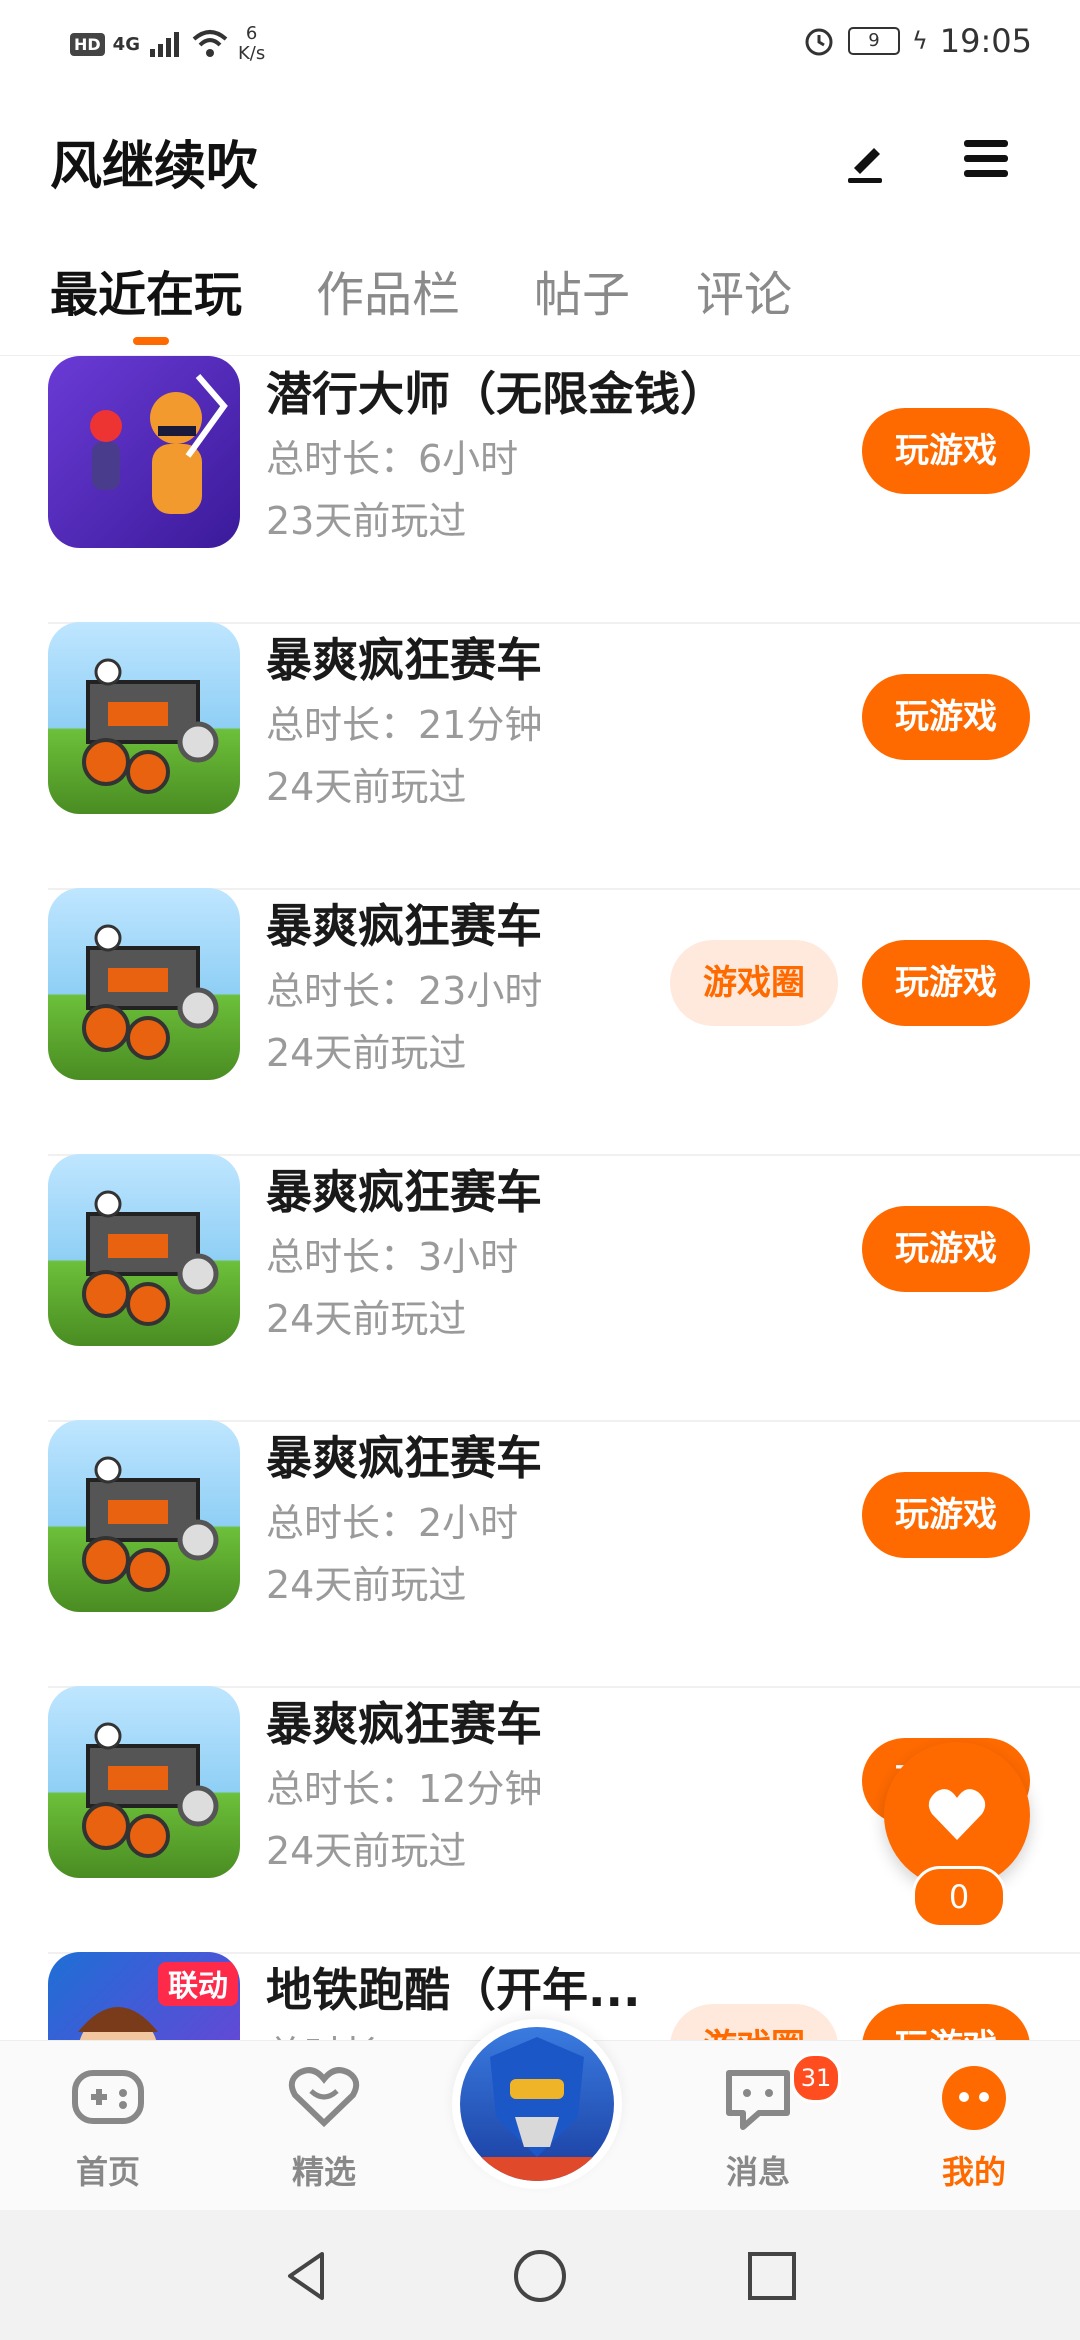  Describe the element at coordinates (986, 158) in the screenshot. I see `menu-icon` at that location.